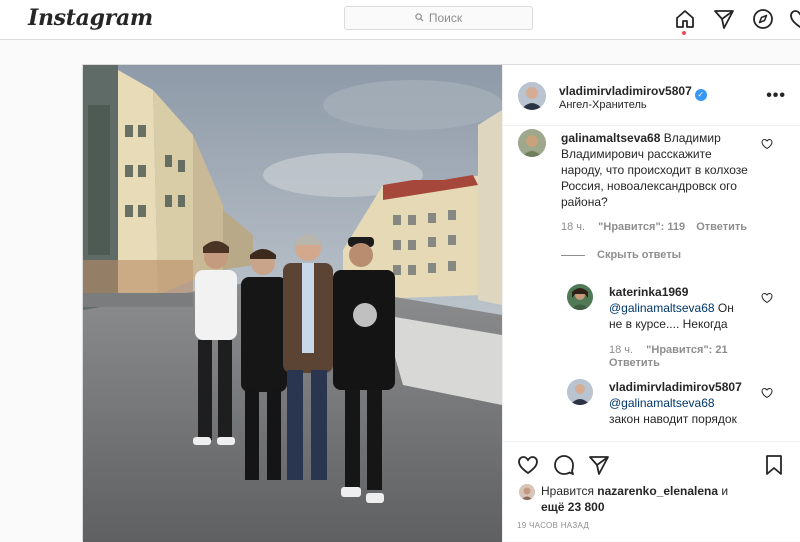  What do you see at coordinates (528, 465) in the screenshot?
I see `like-heart-icon` at bounding box center [528, 465].